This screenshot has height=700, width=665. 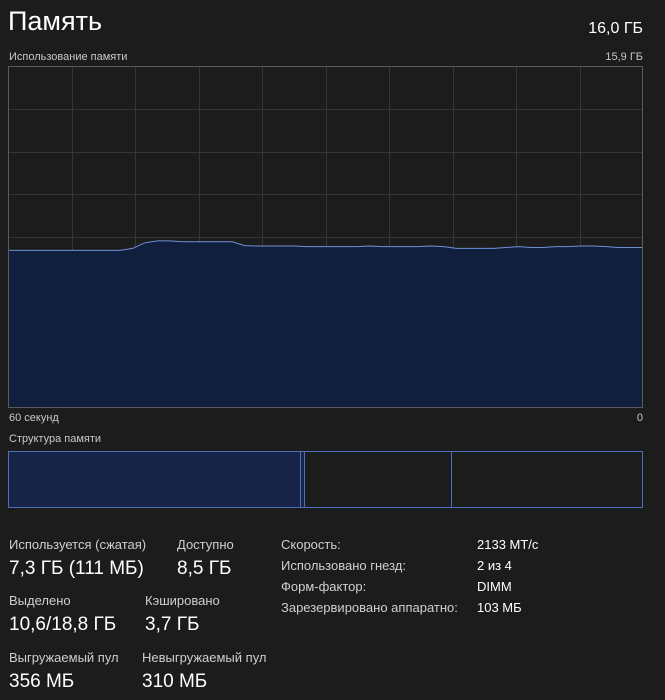 What do you see at coordinates (311, 544) in the screenshot?
I see `speed-label: Скорость:` at bounding box center [311, 544].